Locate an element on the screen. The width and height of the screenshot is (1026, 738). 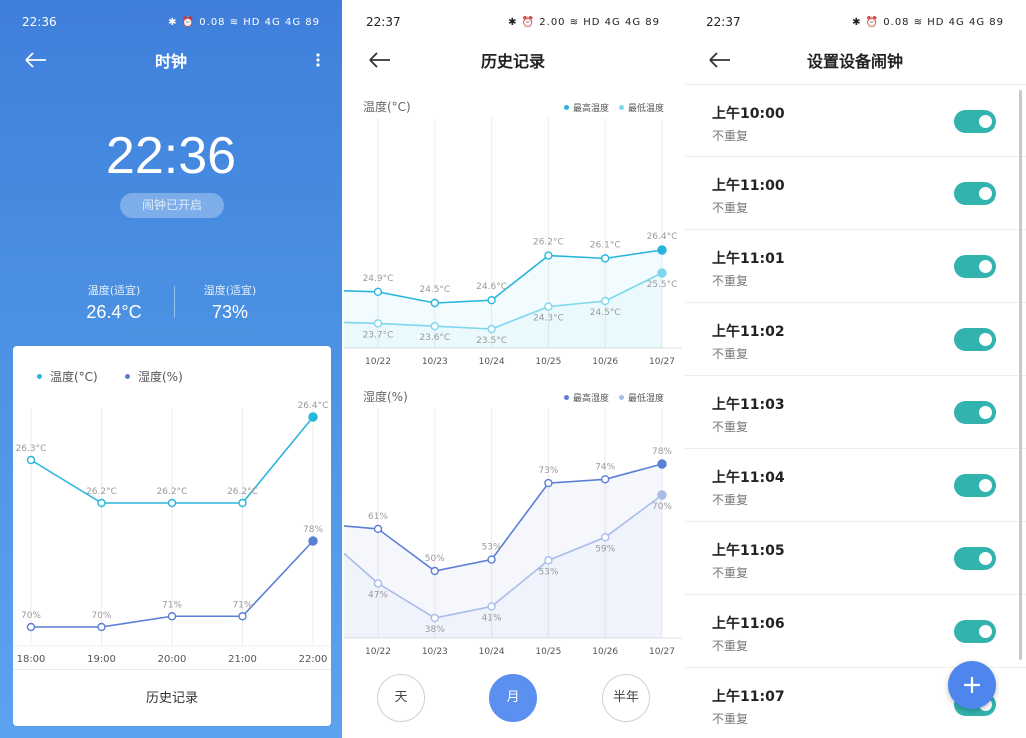
humidity-legend: 最高湿度 最低湿度 is located at coordinates (609, 397).